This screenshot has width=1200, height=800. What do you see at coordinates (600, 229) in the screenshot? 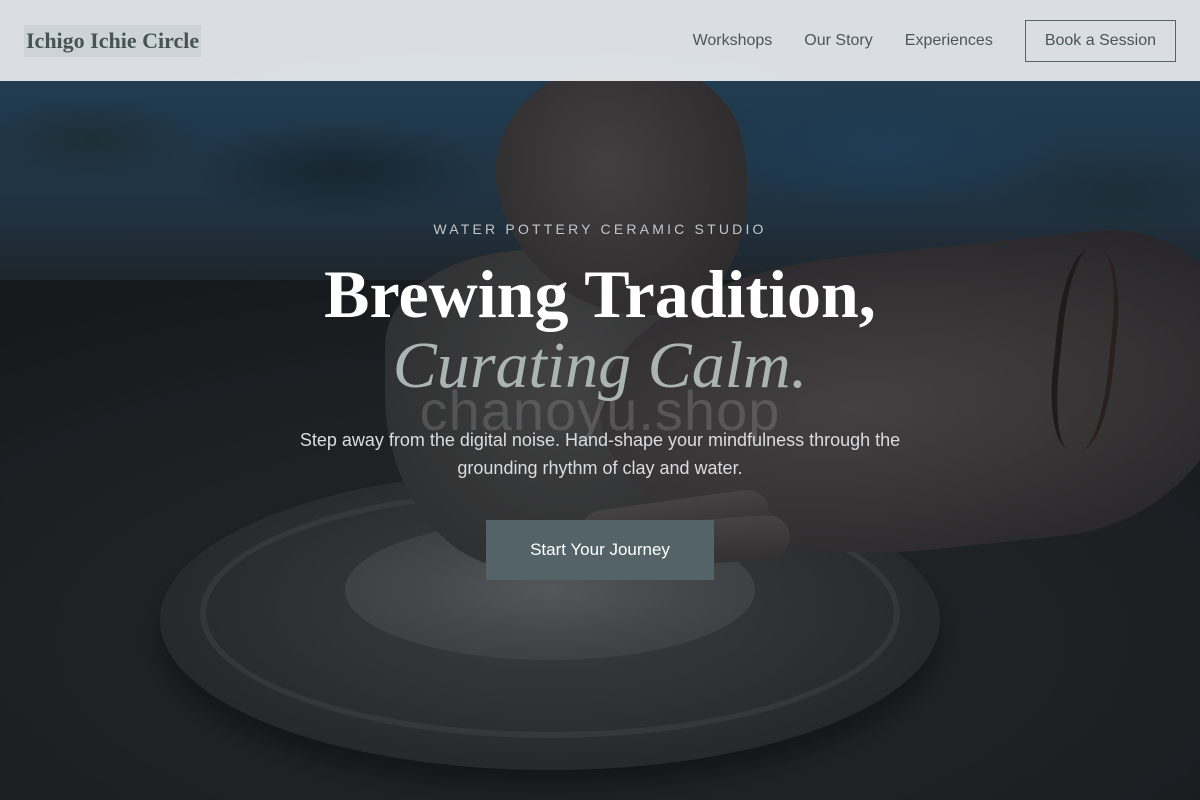
I see `hero-eyebrow: WATER POTTERY CERAMIC STUDIO` at bounding box center [600, 229].